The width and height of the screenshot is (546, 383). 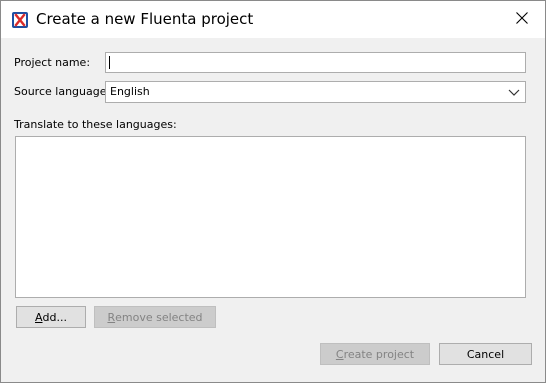 What do you see at coordinates (39, 317) in the screenshot?
I see `add-button-mnemonic: A` at bounding box center [39, 317].